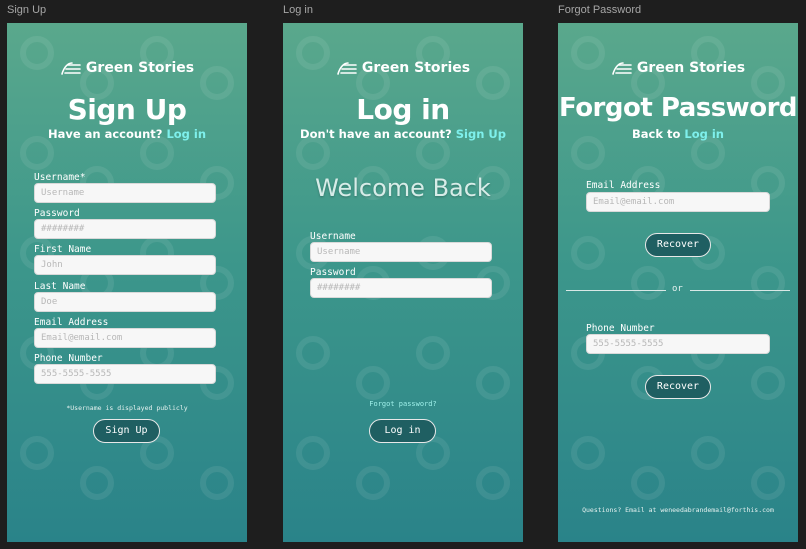  Describe the element at coordinates (27, 10) in the screenshot. I see `frame-title-signup: Sign Up` at that location.